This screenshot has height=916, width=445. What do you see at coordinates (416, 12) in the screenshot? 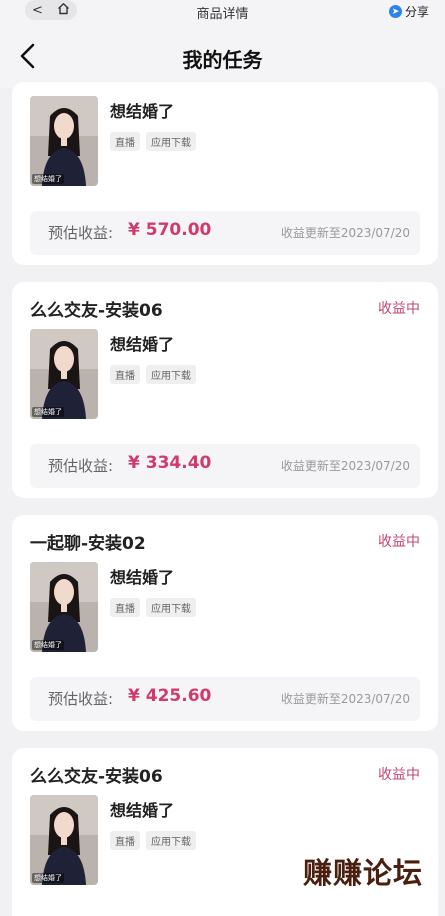
I see `share-label: 分享` at bounding box center [416, 12].